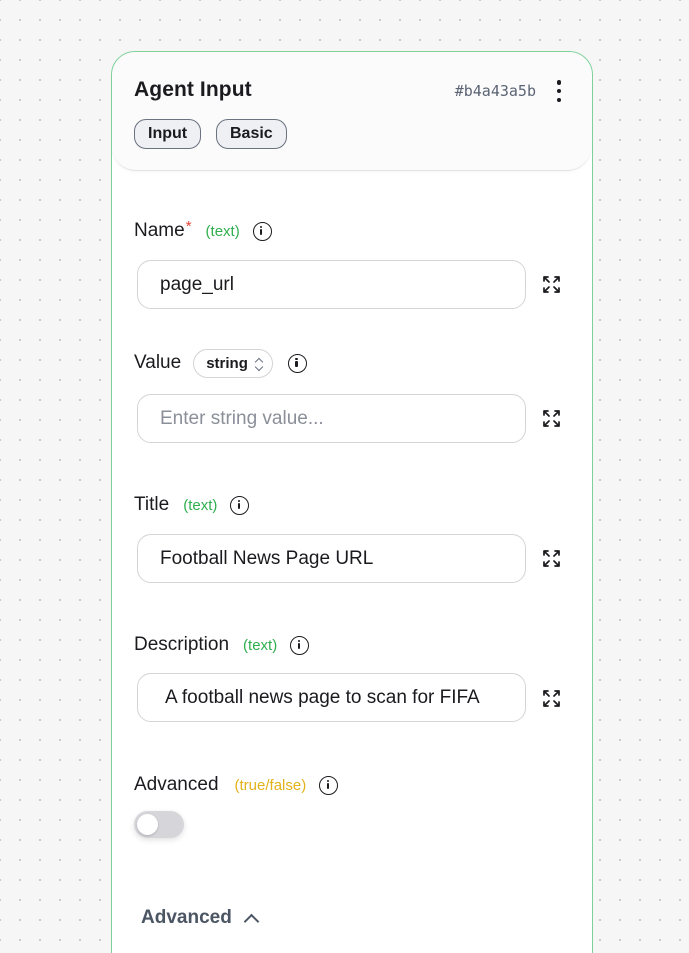  Describe the element at coordinates (259, 364) in the screenshot. I see `select-chevron-icon` at that location.